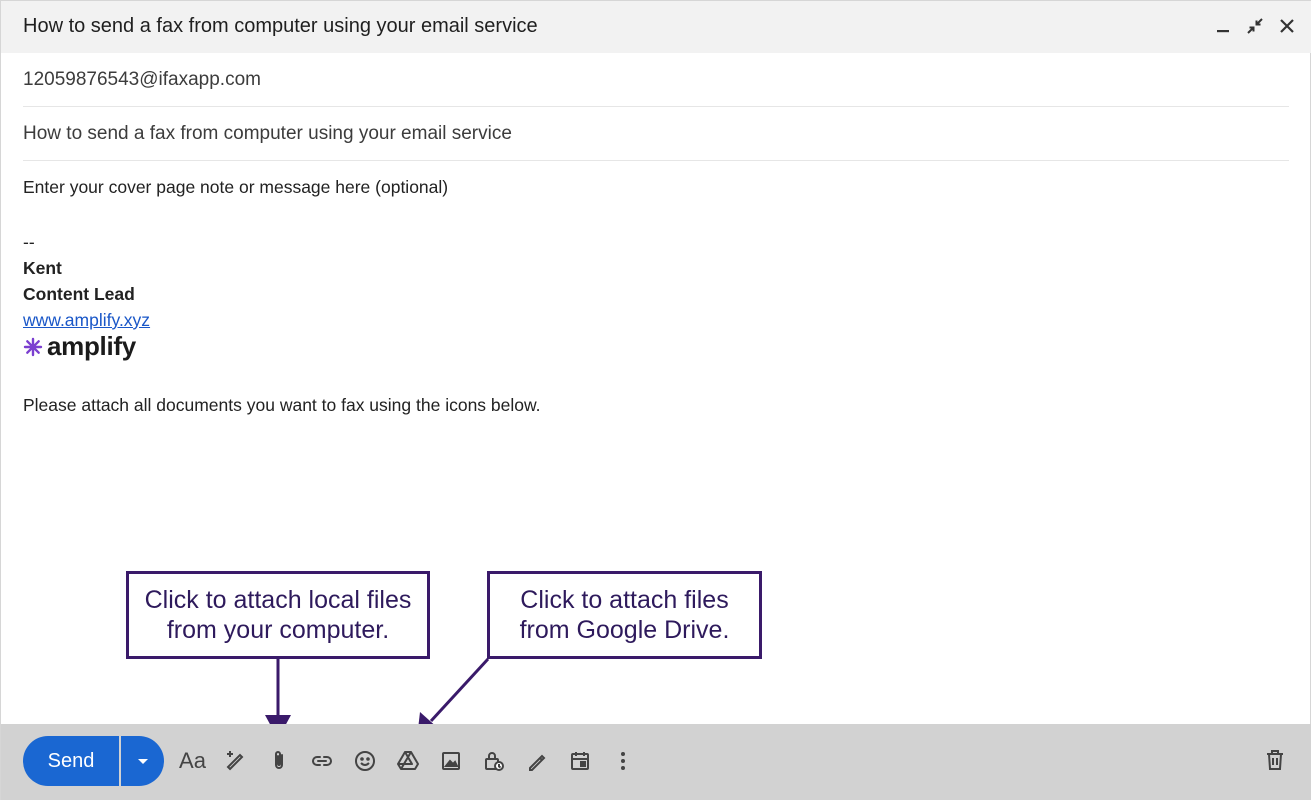  I want to click on exit-fullscreen-icon, so click(1255, 26).